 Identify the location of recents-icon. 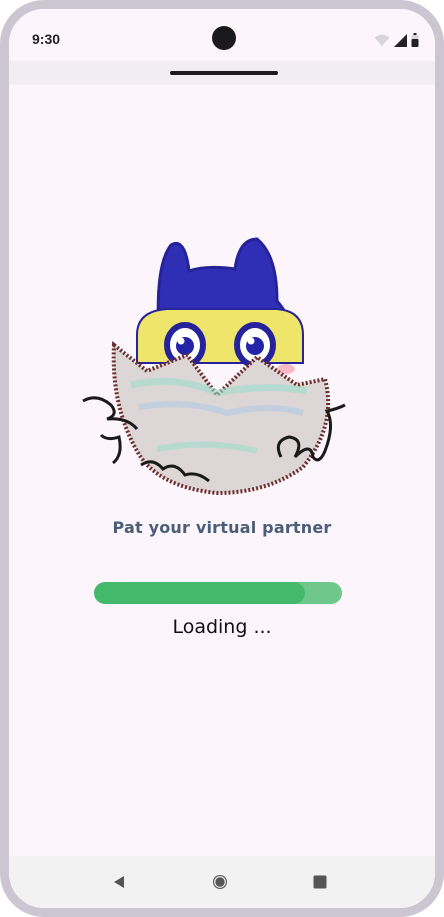
(320, 882).